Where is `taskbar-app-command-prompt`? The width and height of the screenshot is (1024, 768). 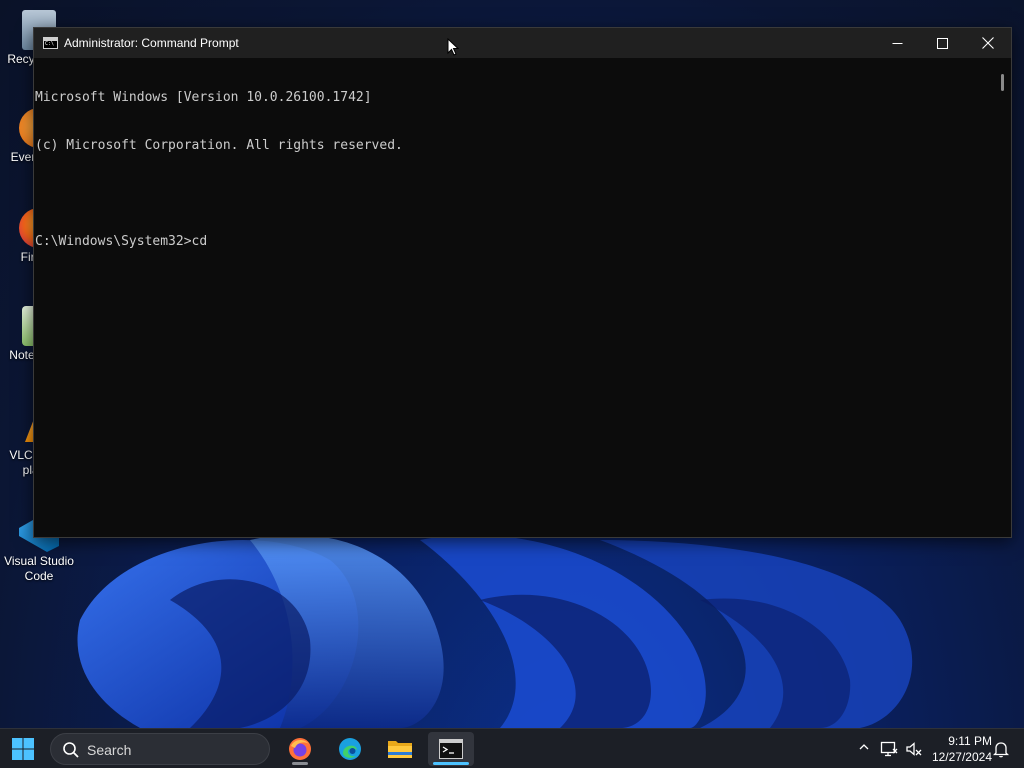 taskbar-app-command-prompt is located at coordinates (451, 749).